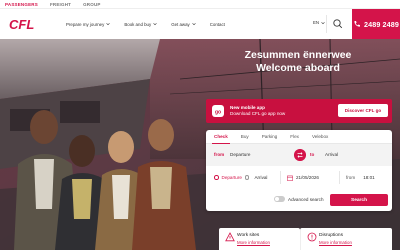  Describe the element at coordinates (245, 137) in the screenshot. I see `tab-buy: Buy` at that location.